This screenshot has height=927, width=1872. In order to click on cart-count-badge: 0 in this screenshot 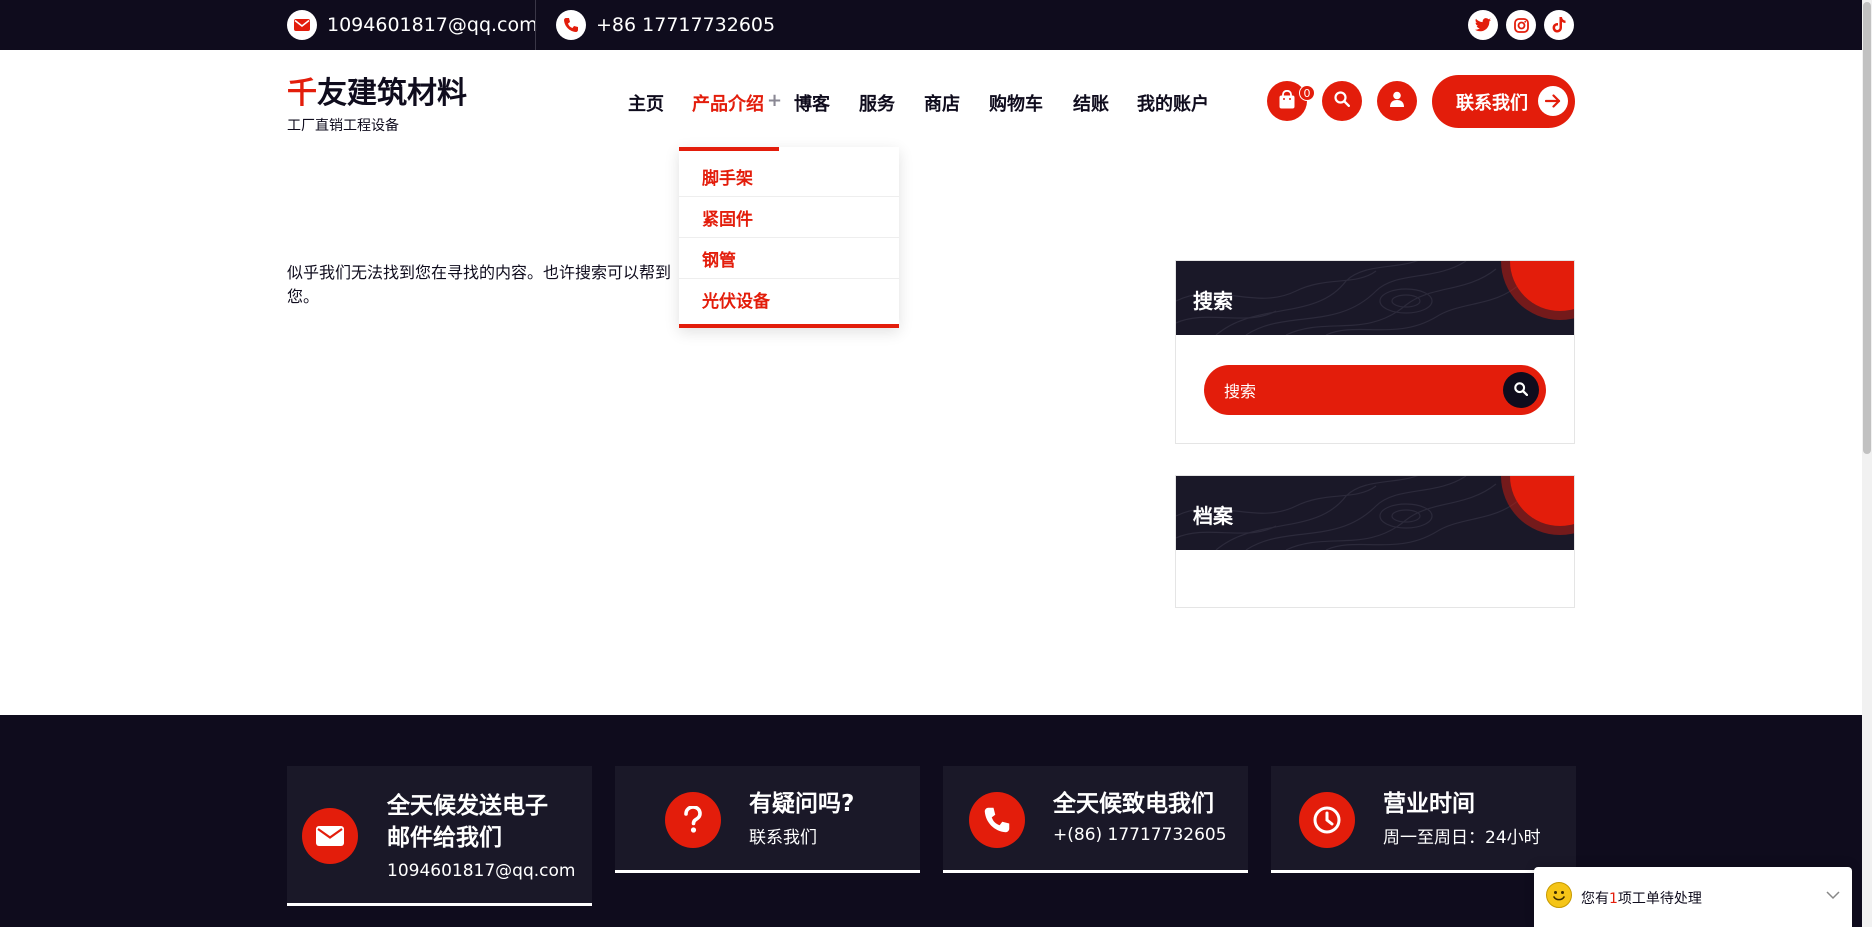, I will do `click(1307, 93)`.